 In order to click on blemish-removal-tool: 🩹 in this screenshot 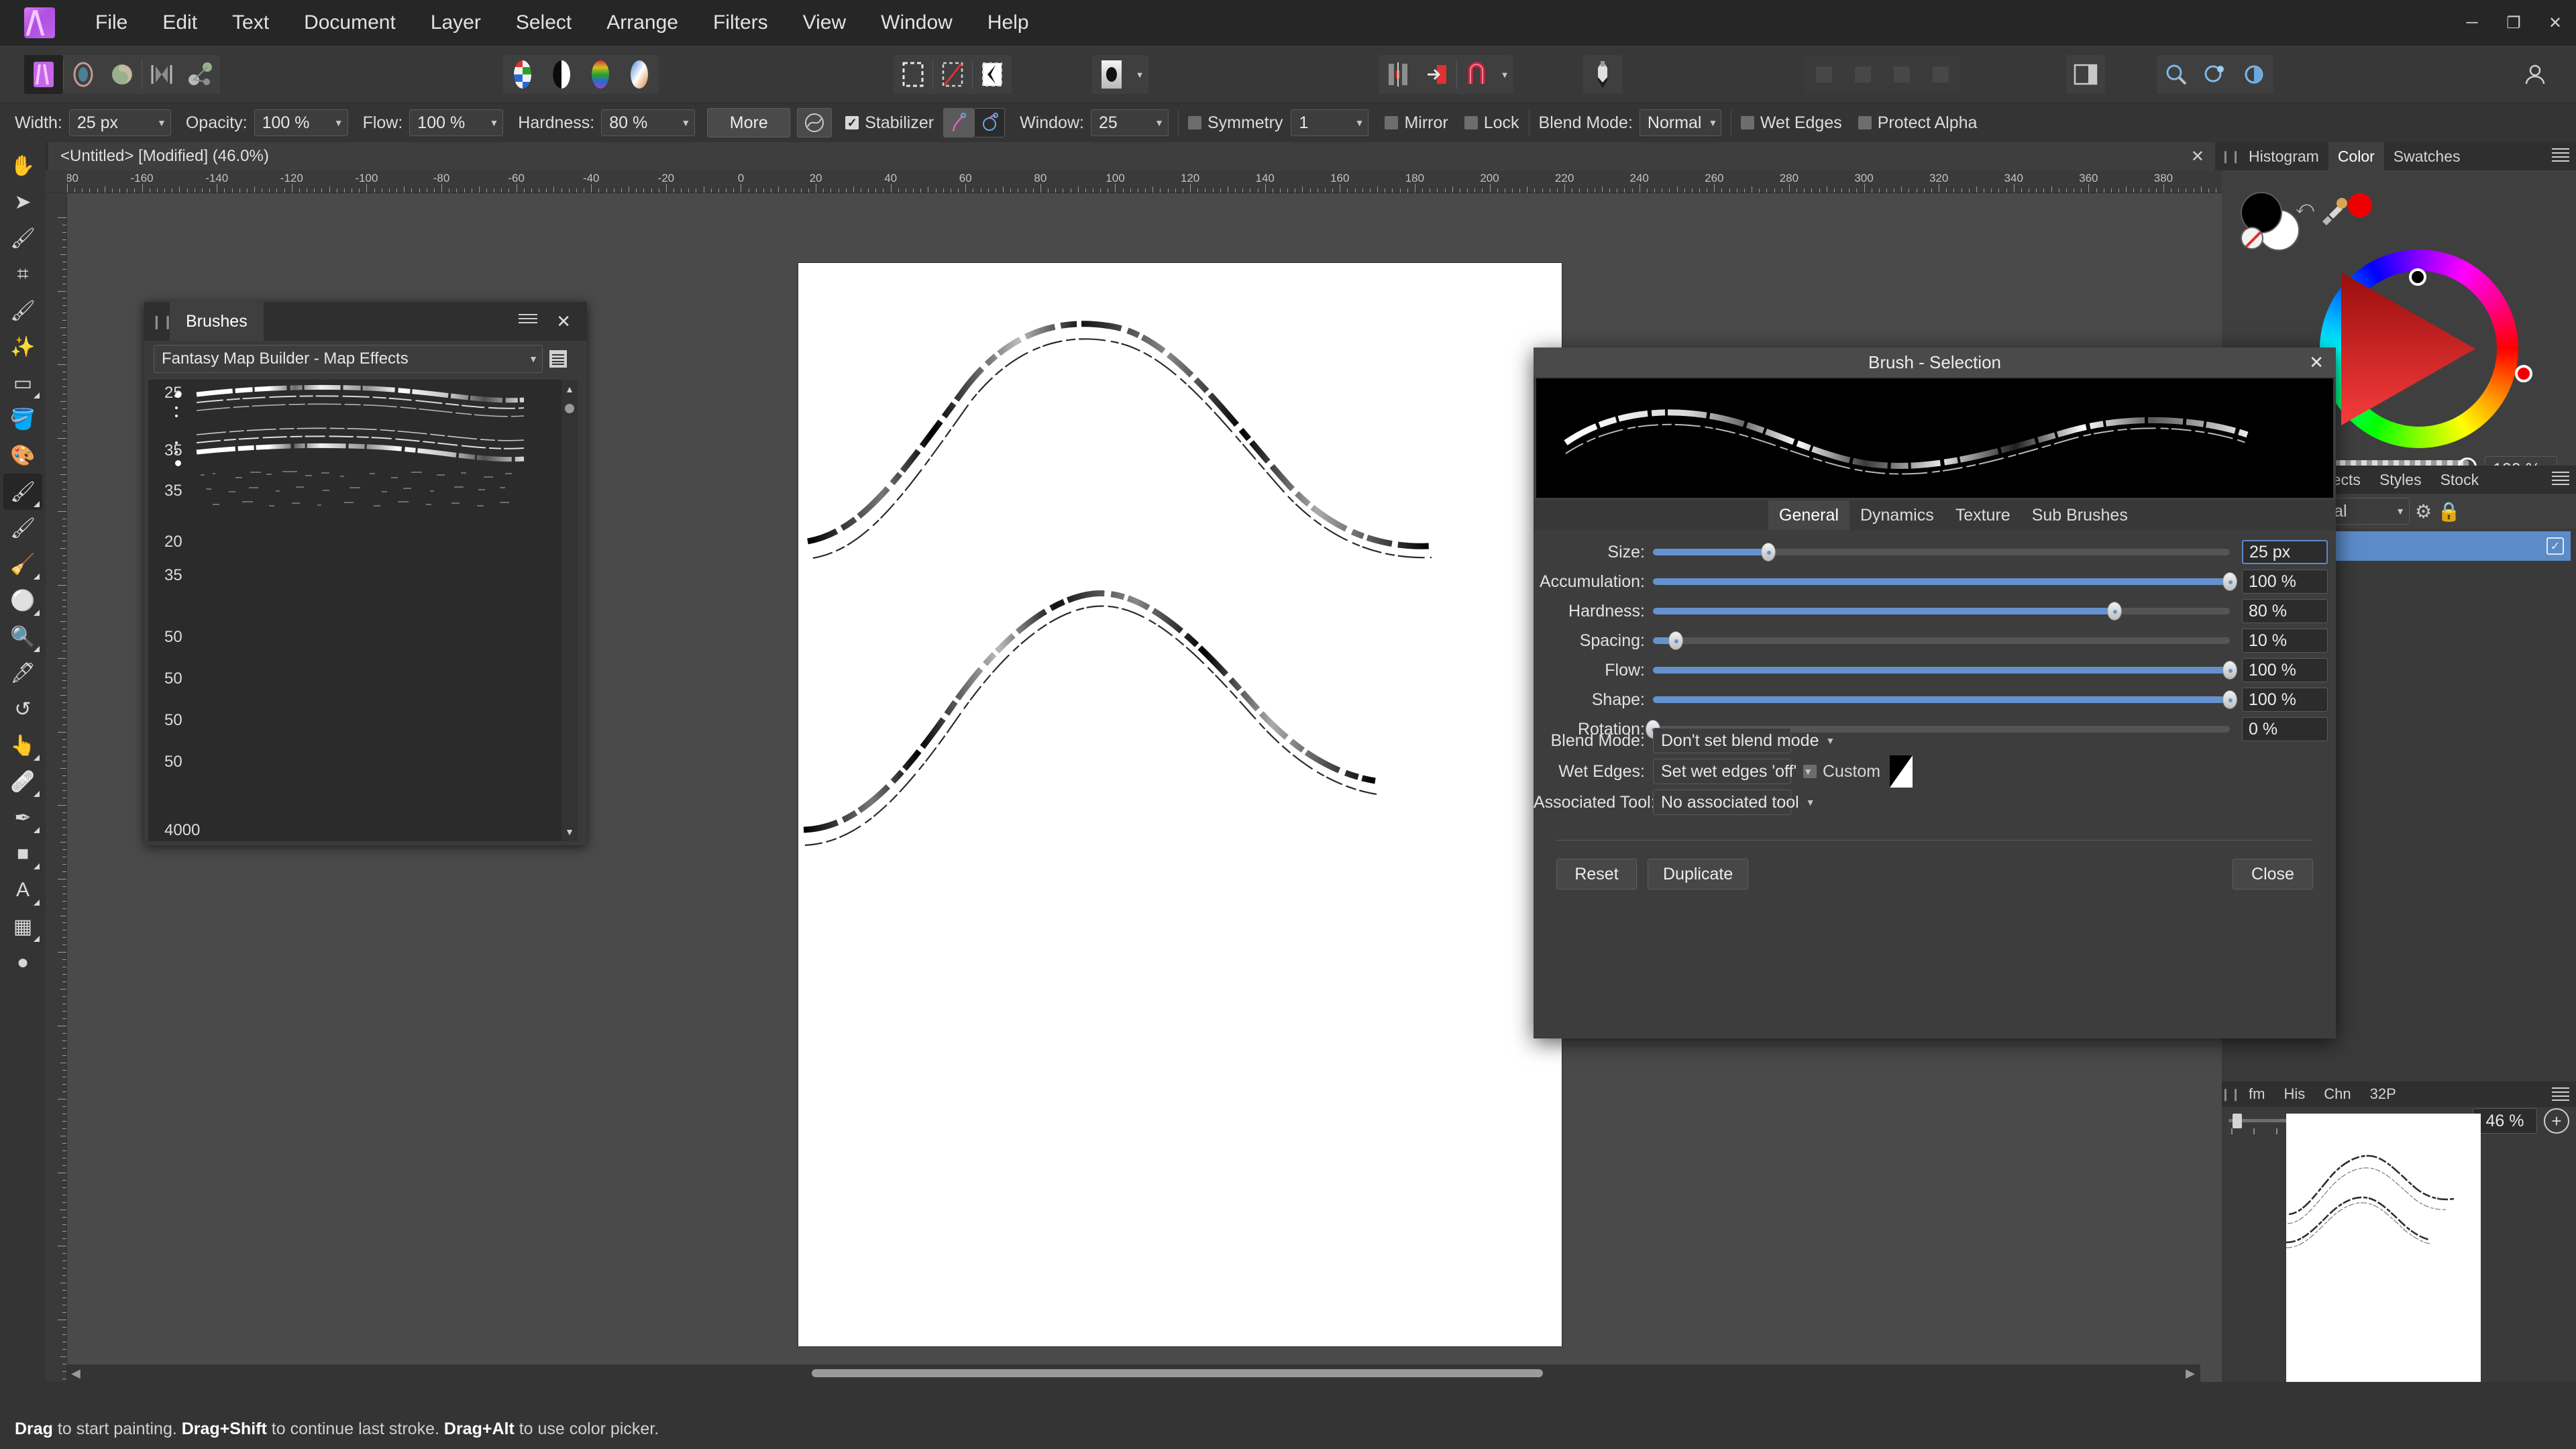, I will do `click(22, 781)`.